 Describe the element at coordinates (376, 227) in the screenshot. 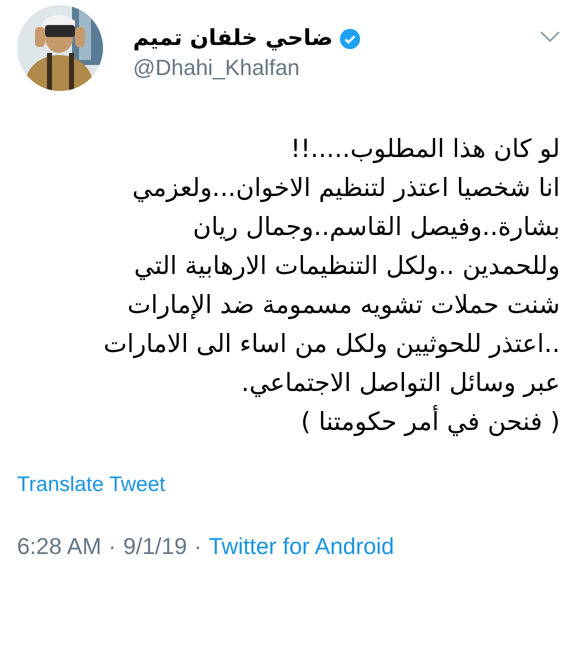

I see `tweet-text-line: بشارة..وفيصل القاسم..وجمال ريان` at that location.